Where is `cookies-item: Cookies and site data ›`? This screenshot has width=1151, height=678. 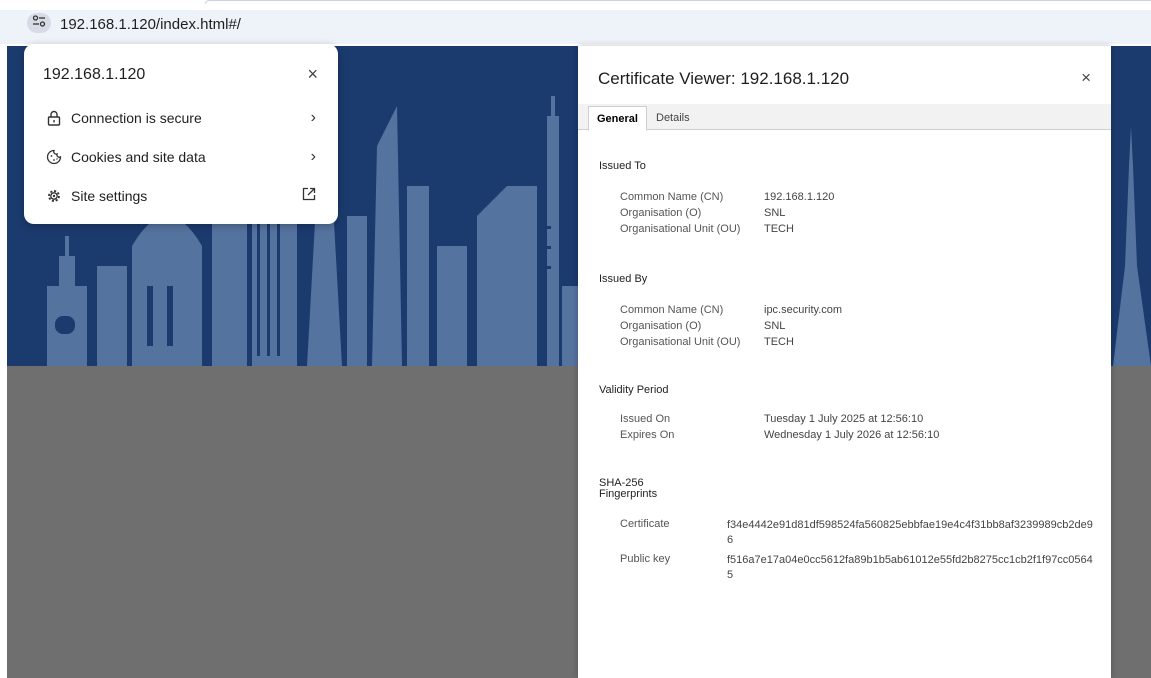
cookies-item: Cookies and site data › is located at coordinates (181, 157).